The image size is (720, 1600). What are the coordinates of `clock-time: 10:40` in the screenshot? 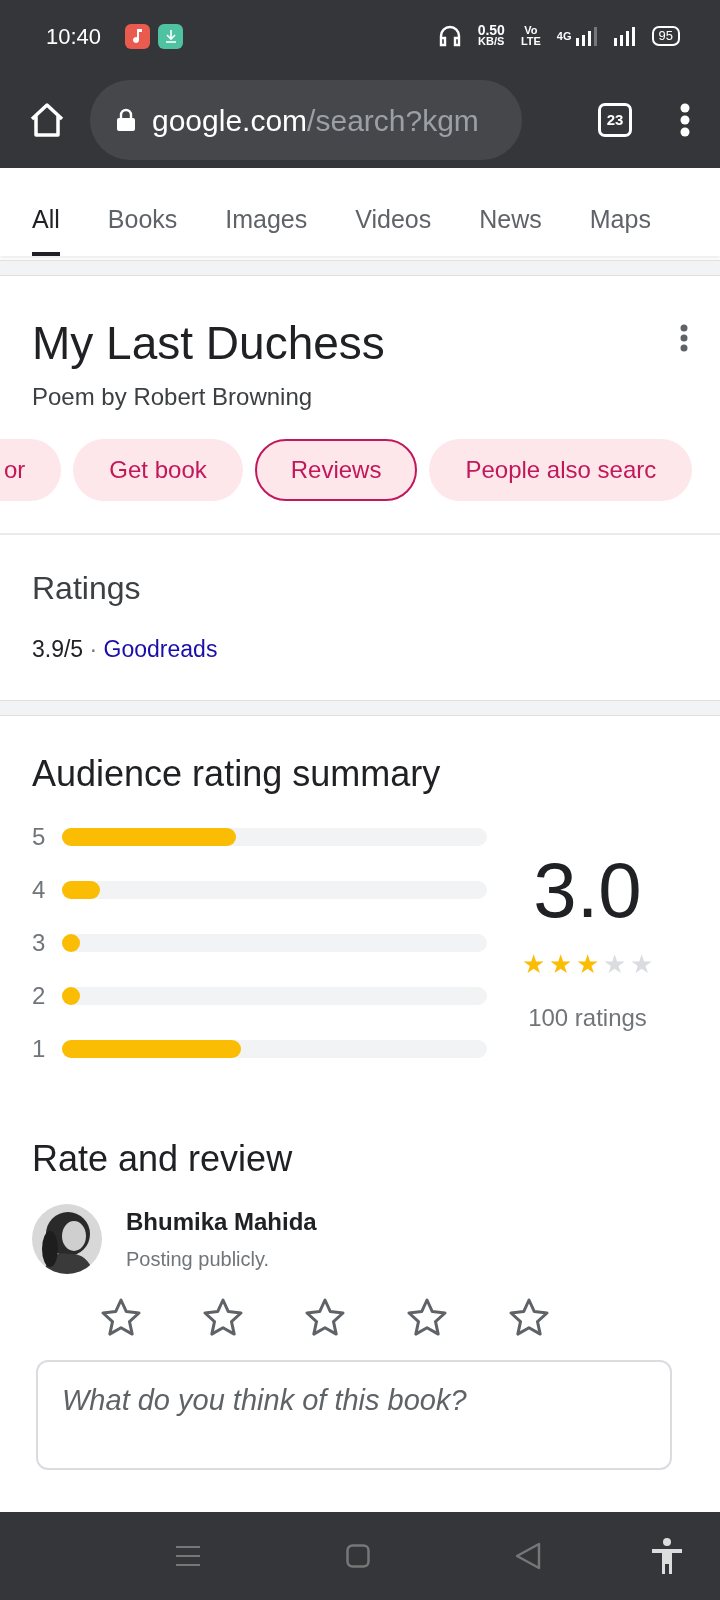 It's located at (74, 36).